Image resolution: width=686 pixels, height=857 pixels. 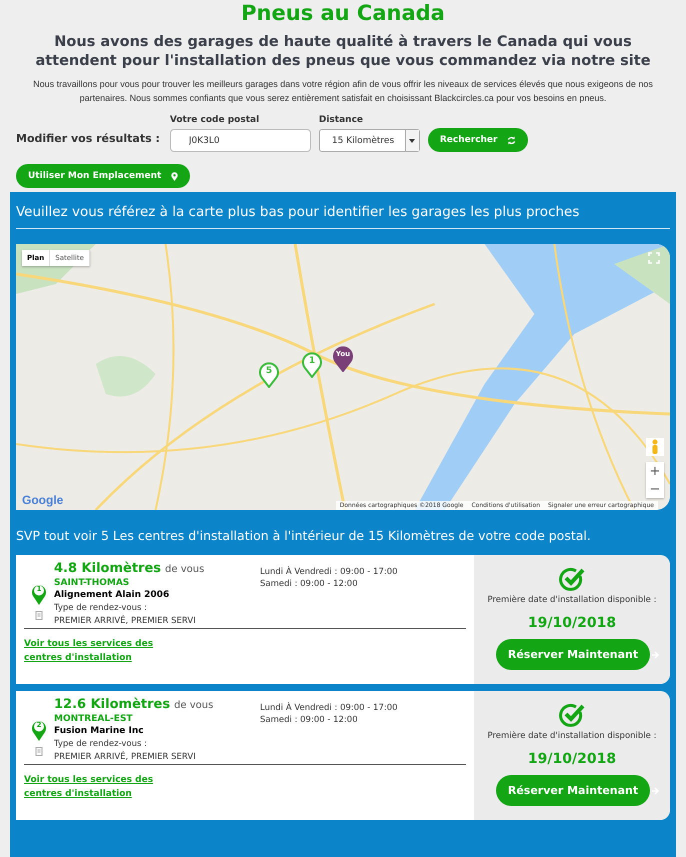 I want to click on field-label: Votre code postal, so click(x=215, y=120).